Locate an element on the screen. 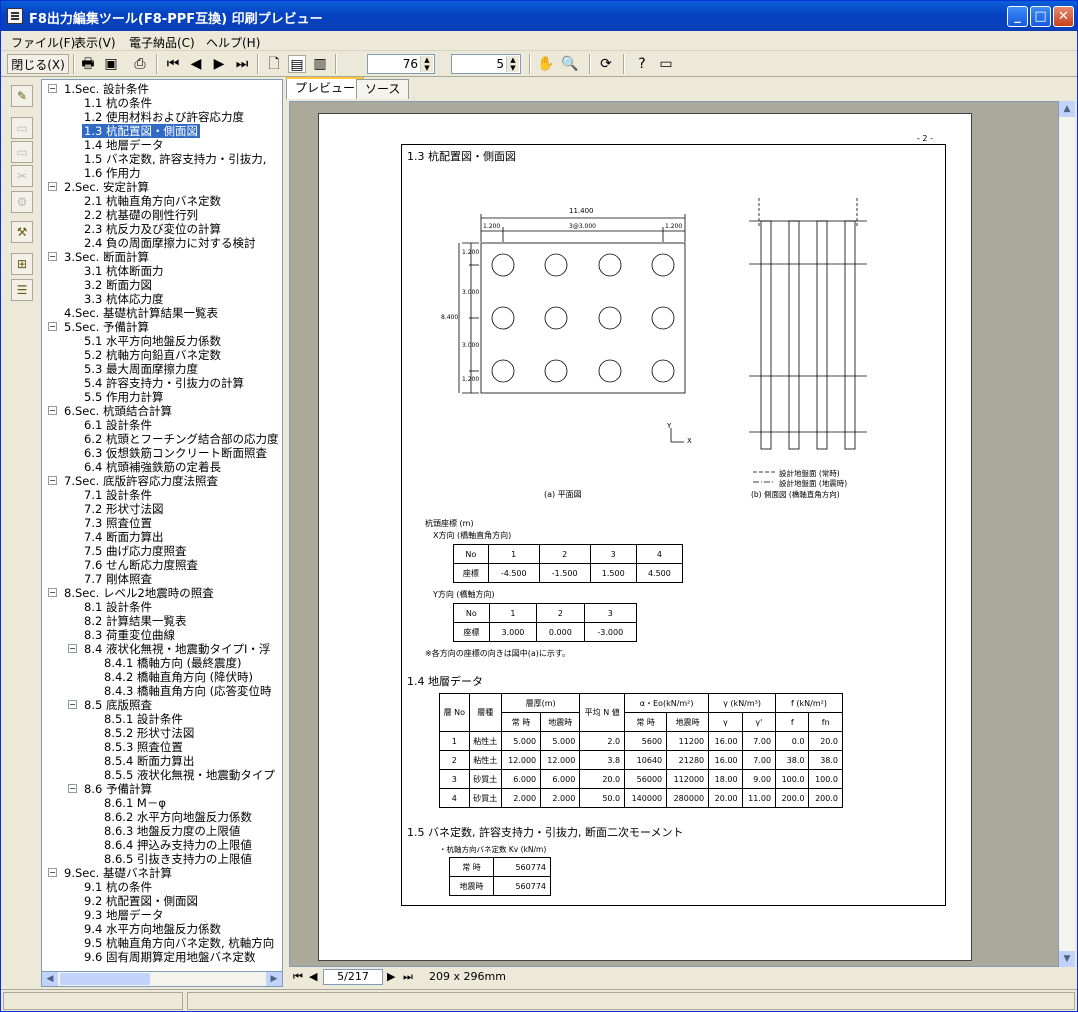 This screenshot has height=1012, width=1078. print-icon: 🖶 is located at coordinates (88, 64).